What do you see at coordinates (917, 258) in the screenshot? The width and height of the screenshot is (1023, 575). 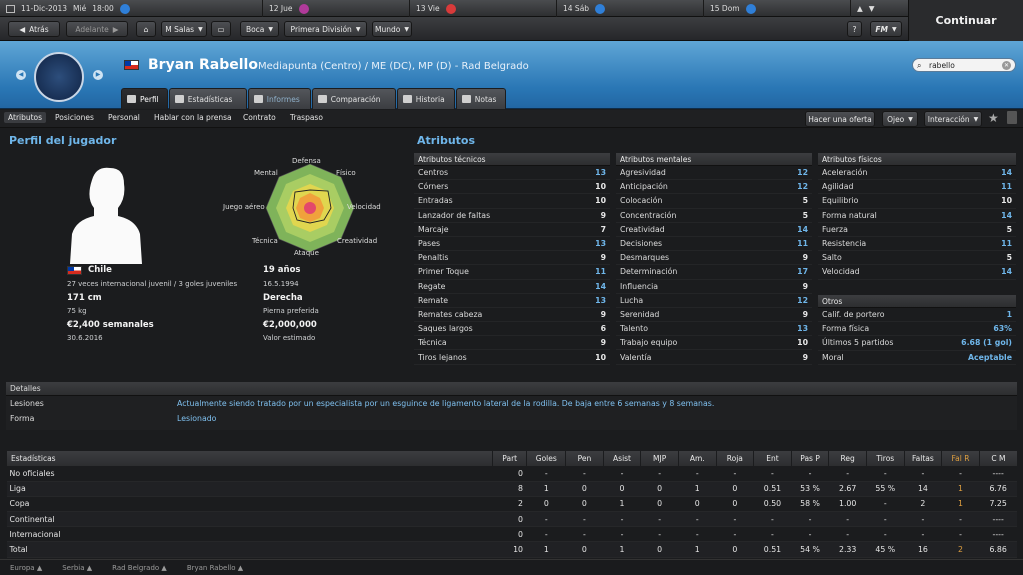 I see `attribute-row: Salto 5` at bounding box center [917, 258].